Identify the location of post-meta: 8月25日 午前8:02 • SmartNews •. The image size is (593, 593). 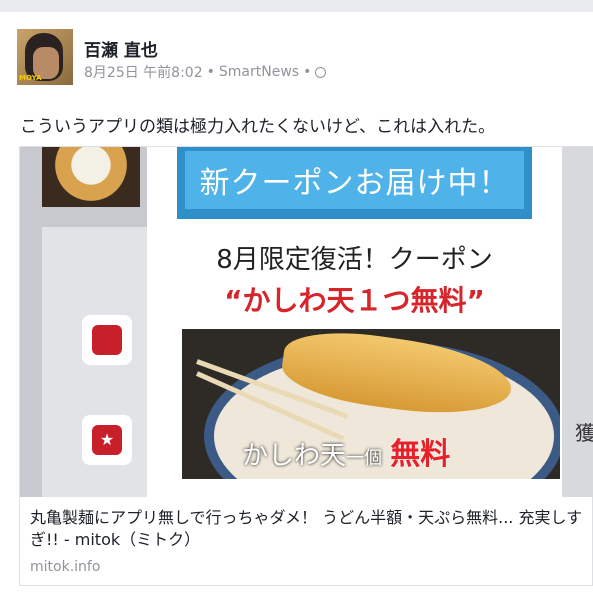
(205, 72).